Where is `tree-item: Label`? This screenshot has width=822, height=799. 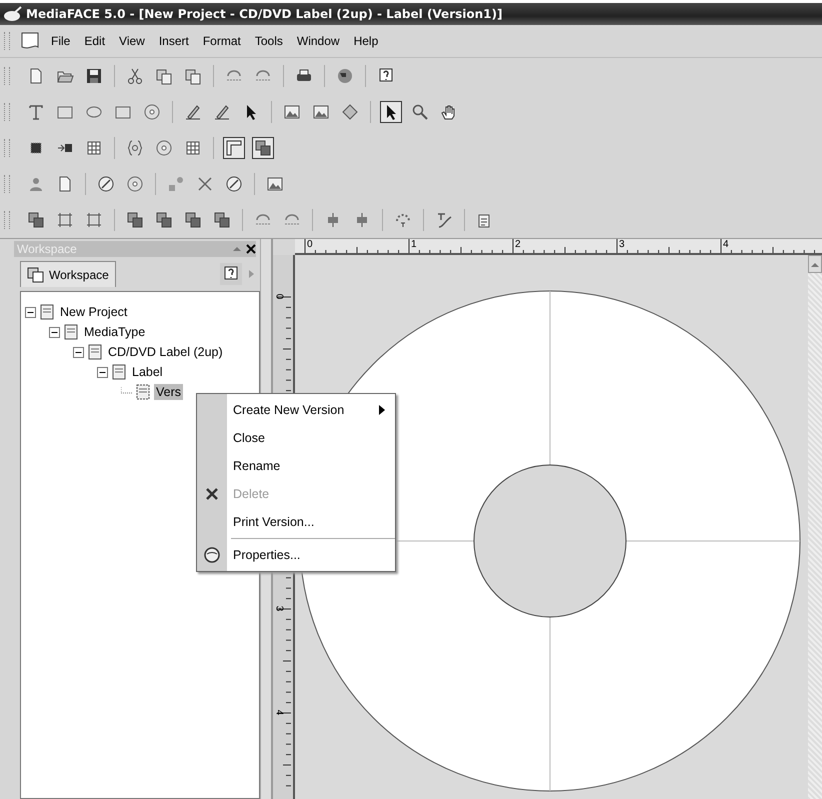 tree-item: Label is located at coordinates (147, 372).